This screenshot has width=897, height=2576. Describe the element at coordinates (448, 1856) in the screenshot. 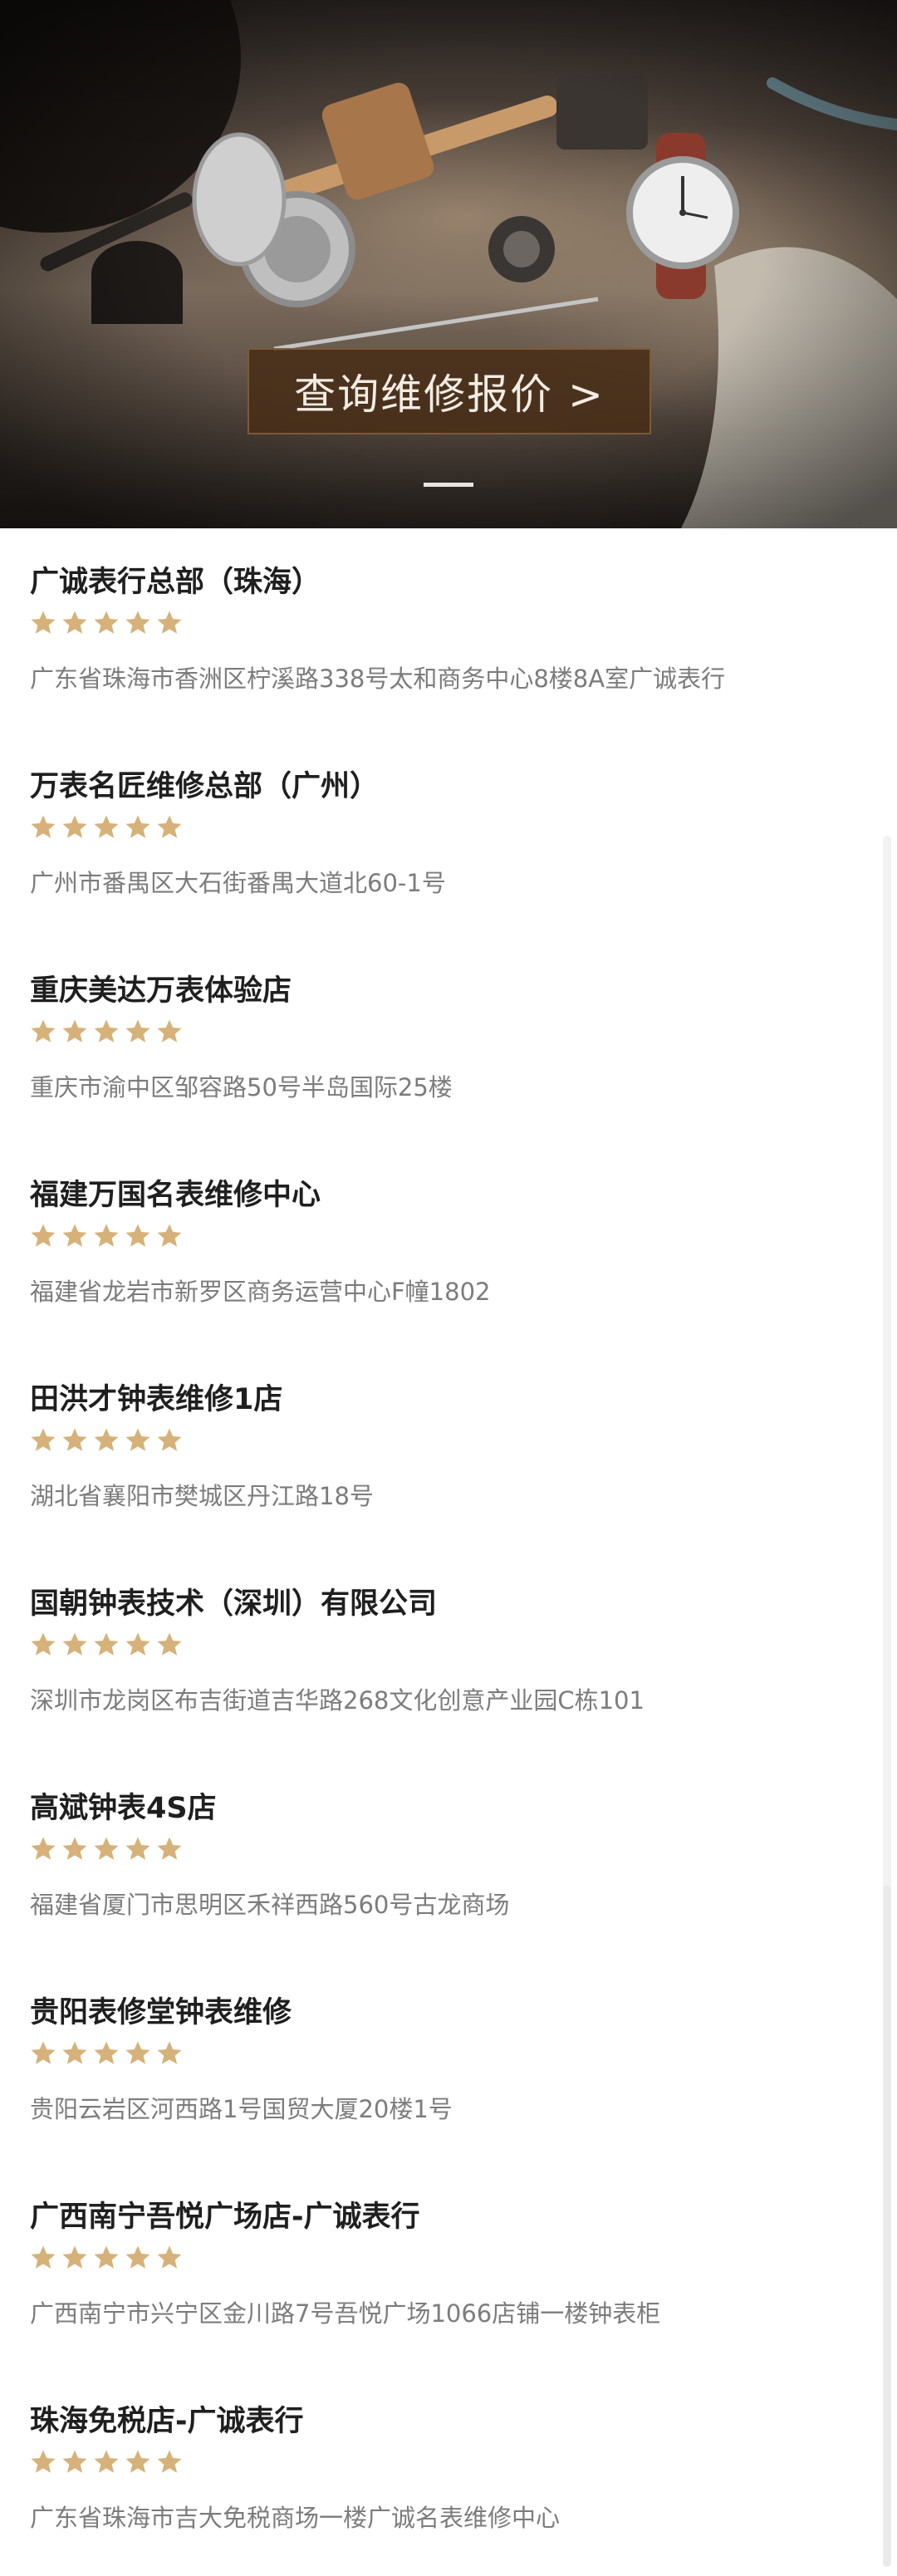

I see `store-item: 高斌钟表4S店 福建省厦门市思明区禾祥西路560号古龙商场` at that location.